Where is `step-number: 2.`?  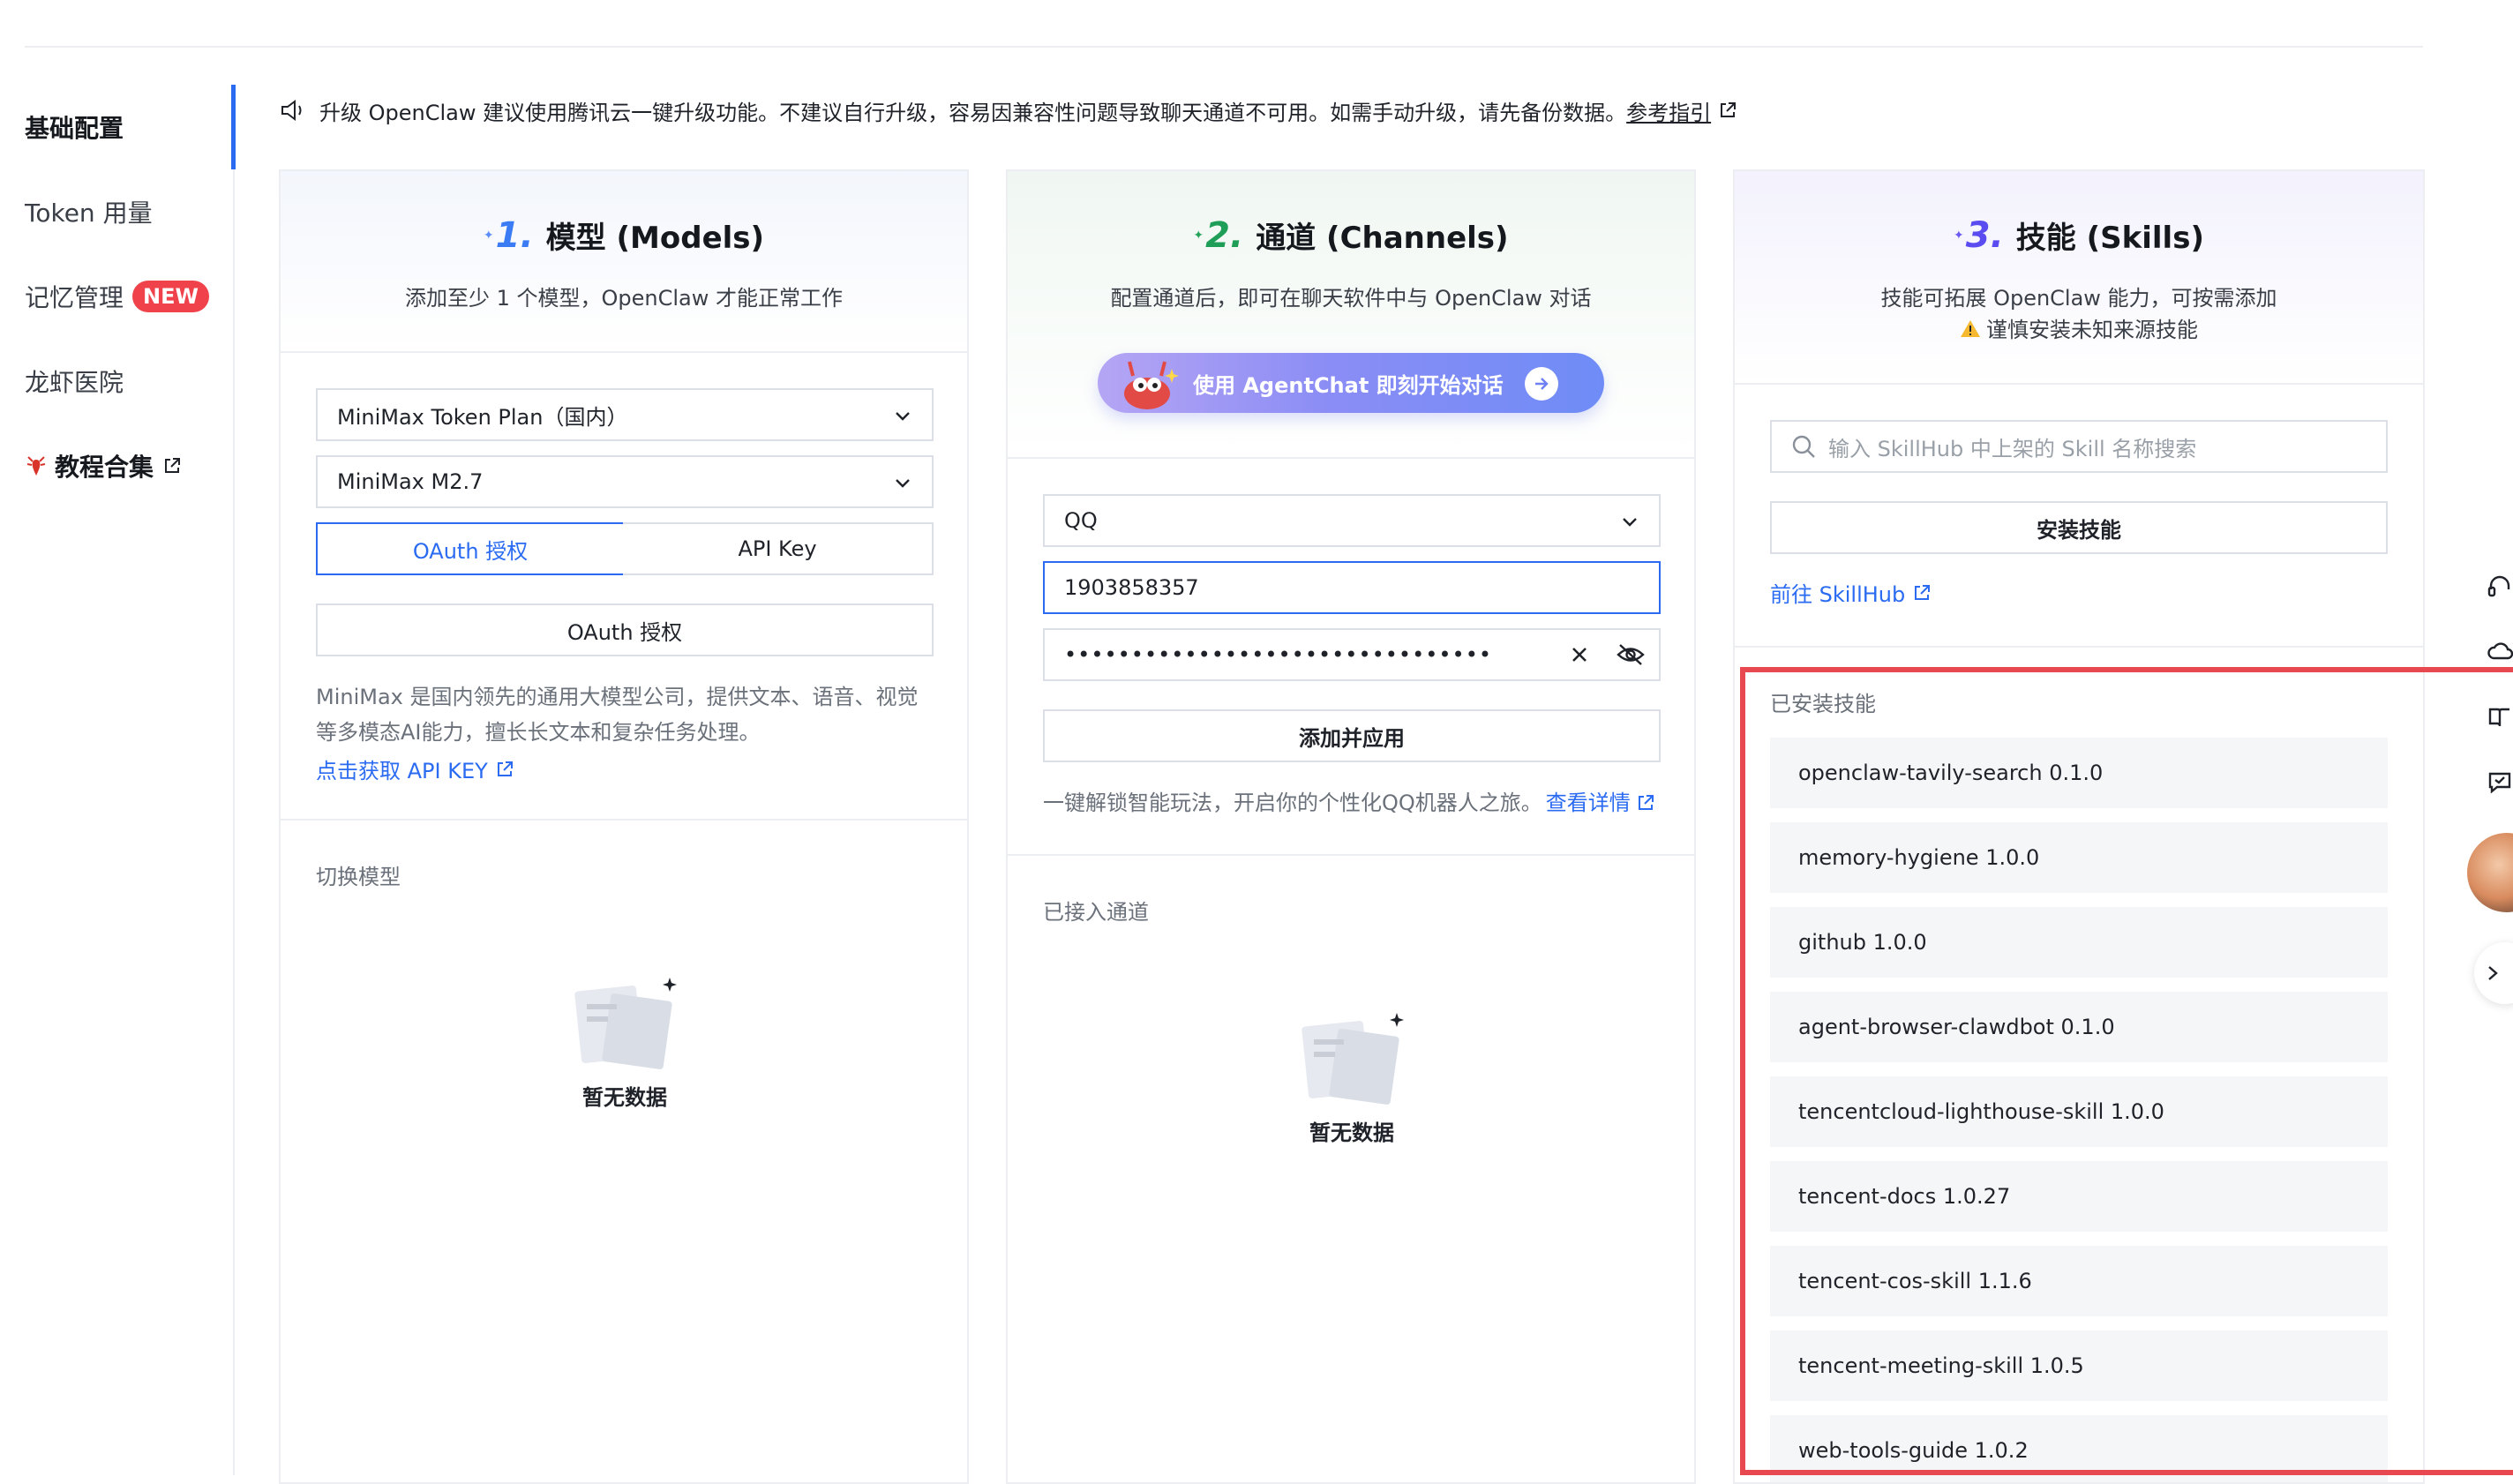
step-number: 2. is located at coordinates (1224, 235).